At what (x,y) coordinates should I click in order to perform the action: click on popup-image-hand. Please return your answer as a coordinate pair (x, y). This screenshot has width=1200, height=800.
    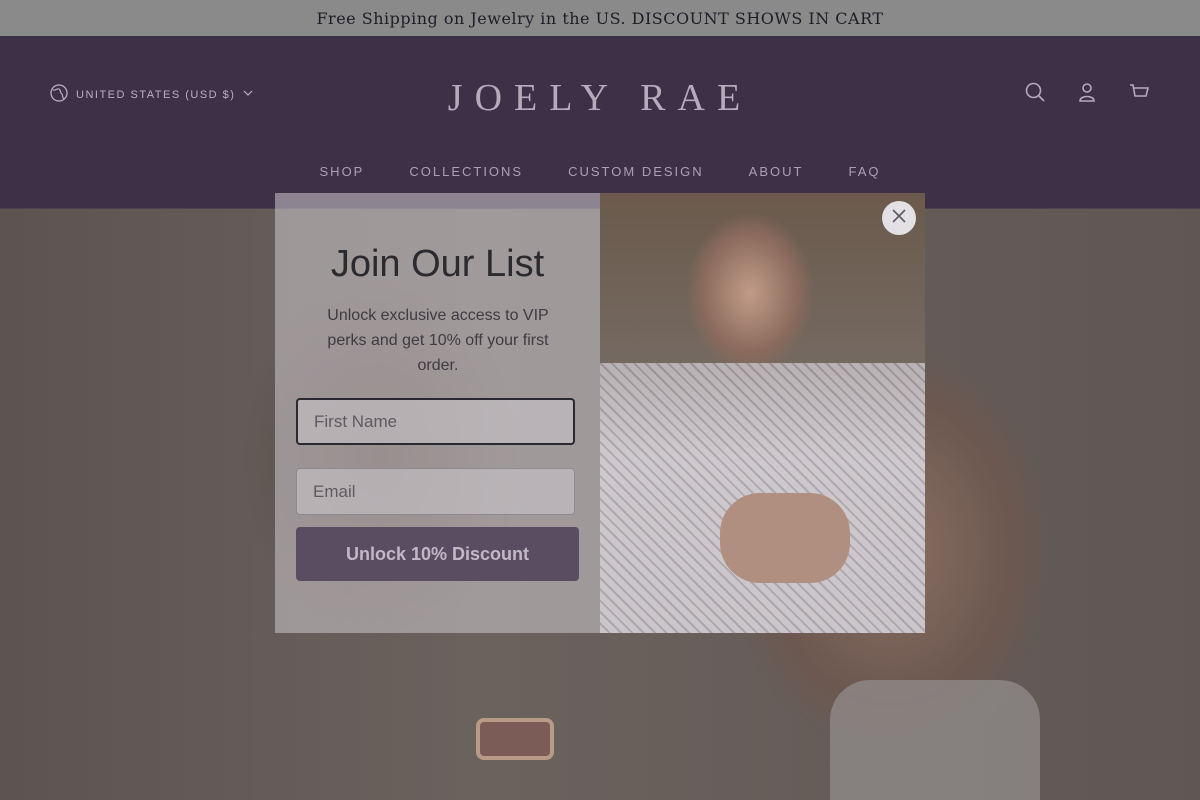
    Looking at the image, I should click on (785, 538).